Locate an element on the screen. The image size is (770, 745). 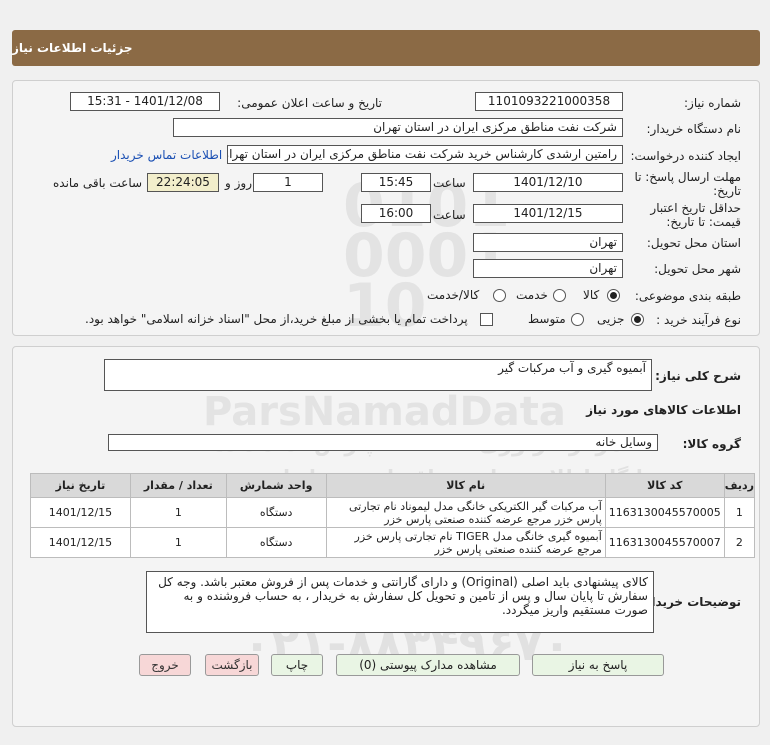
delivery-city-field: تهران is located at coordinates (548, 268).